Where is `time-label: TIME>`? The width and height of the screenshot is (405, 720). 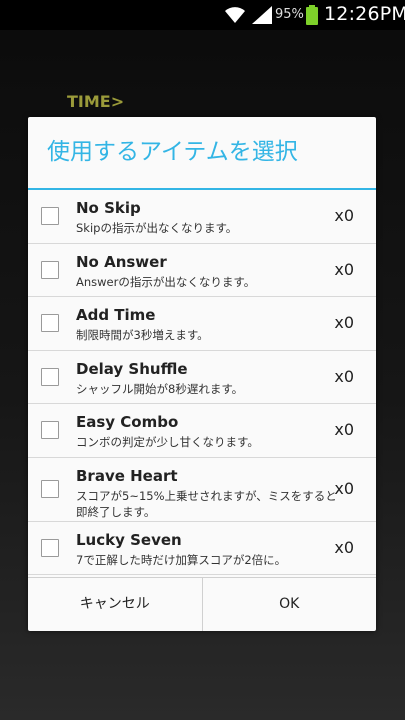
time-label: TIME> is located at coordinates (96, 101).